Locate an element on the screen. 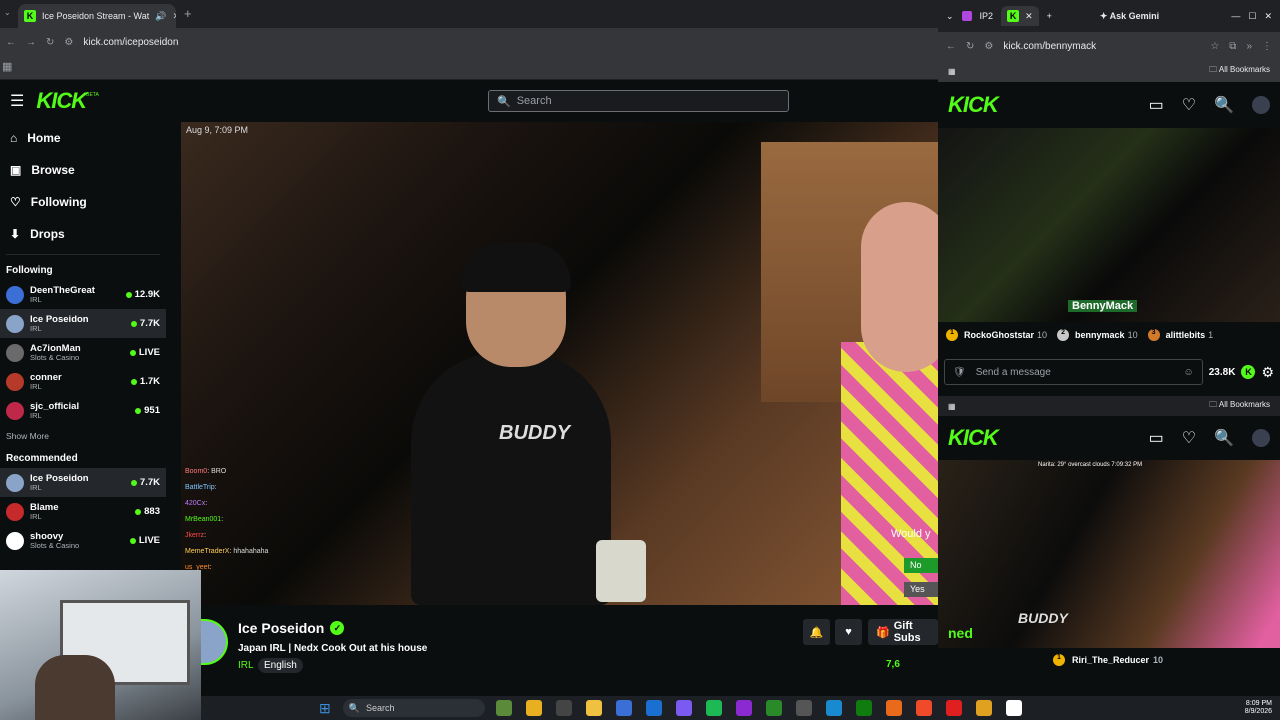 The width and height of the screenshot is (1280, 720). poll-no-option: No is located at coordinates (921, 565).